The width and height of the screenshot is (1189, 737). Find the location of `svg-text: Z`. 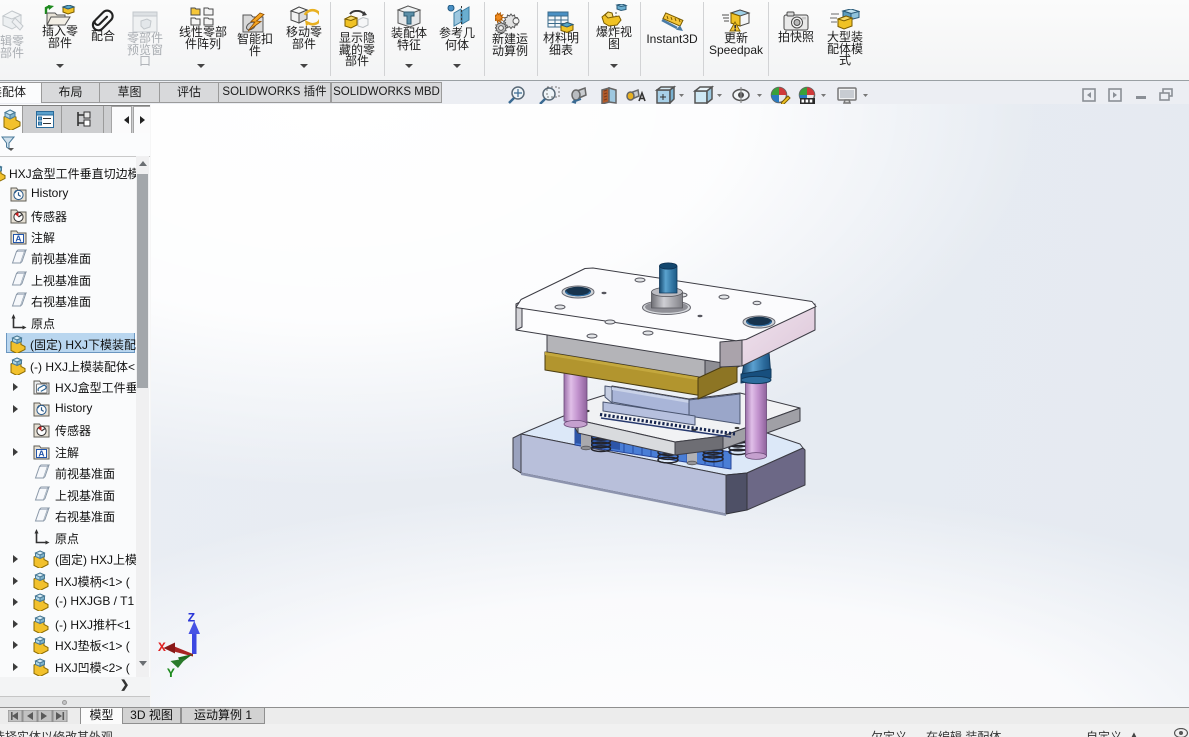

svg-text: Z is located at coordinates (192, 618).